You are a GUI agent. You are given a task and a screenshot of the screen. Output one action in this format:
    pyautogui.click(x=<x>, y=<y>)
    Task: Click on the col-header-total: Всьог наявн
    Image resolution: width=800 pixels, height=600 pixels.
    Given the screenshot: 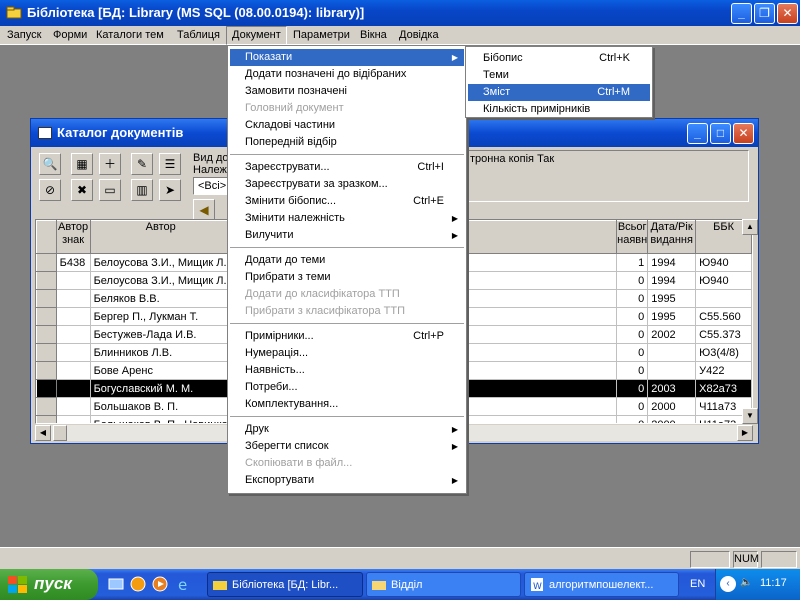 What is the action you would take?
    pyautogui.click(x=632, y=237)
    